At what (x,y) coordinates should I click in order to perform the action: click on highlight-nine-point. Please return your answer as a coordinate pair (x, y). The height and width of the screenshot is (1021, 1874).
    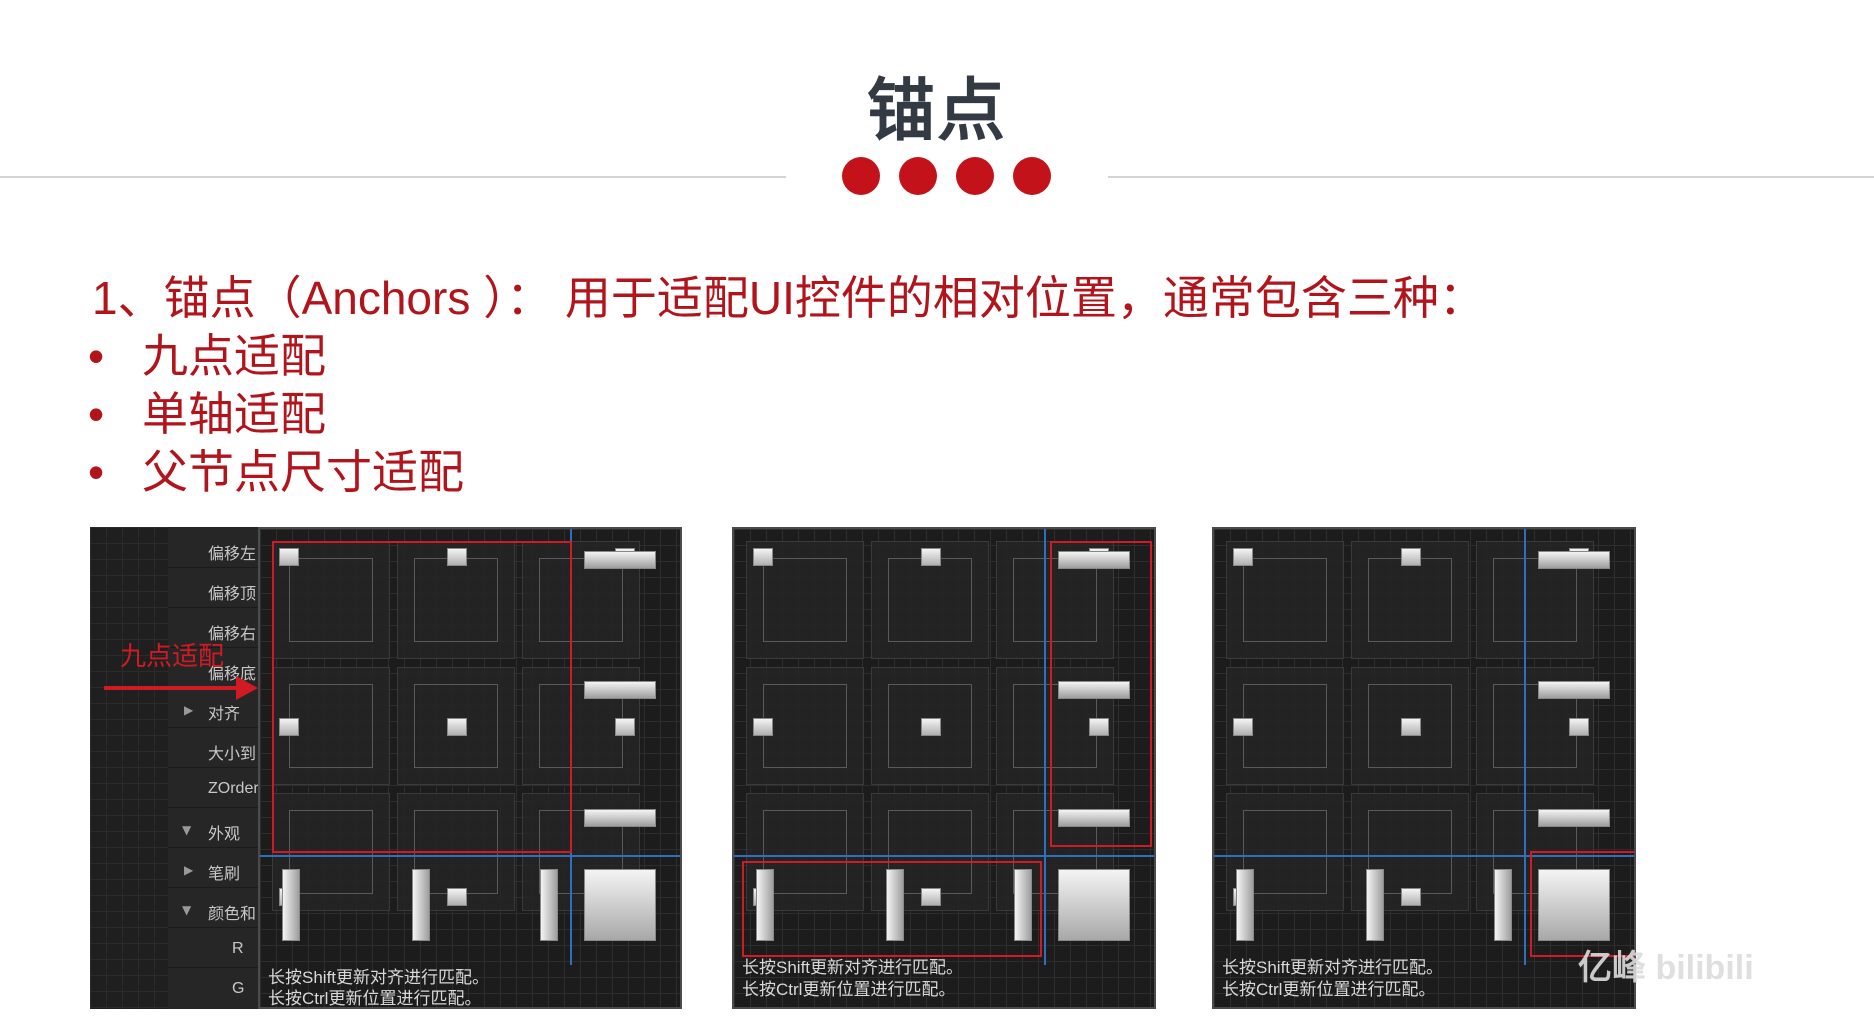
    Looking at the image, I should click on (422, 697).